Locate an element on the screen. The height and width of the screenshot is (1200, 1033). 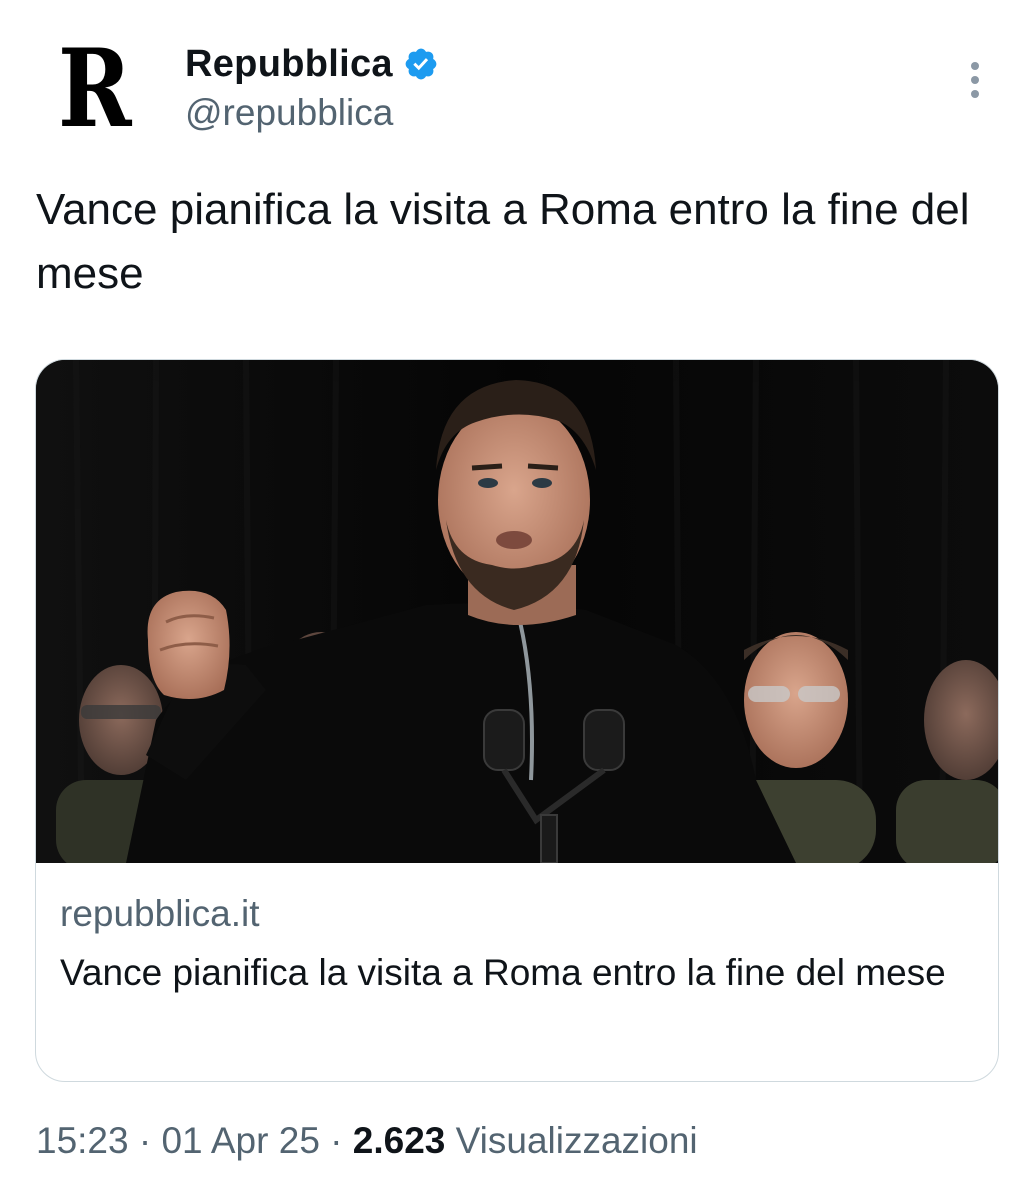
account-handle: @repubblica is located at coordinates (289, 113).